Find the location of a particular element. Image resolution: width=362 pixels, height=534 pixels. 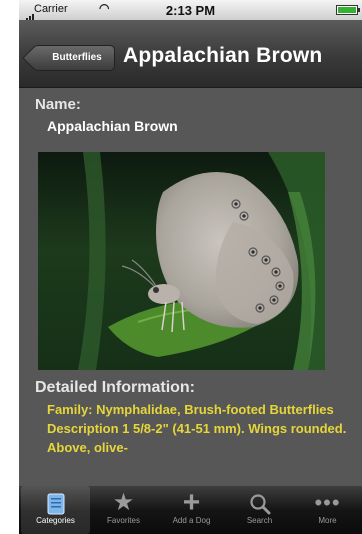

plus-icon: + is located at coordinates (191, 502).